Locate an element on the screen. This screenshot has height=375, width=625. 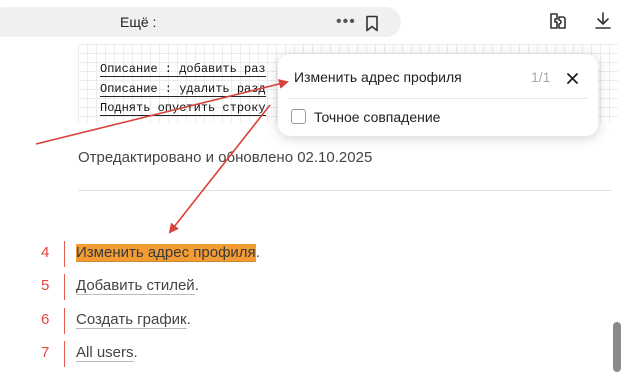
list-number: 7 is located at coordinates (45, 352).